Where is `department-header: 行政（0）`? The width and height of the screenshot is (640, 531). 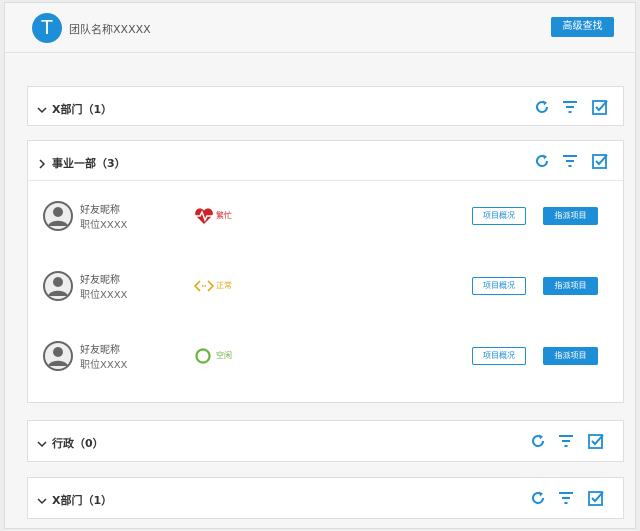 department-header: 行政（0） is located at coordinates (325, 441).